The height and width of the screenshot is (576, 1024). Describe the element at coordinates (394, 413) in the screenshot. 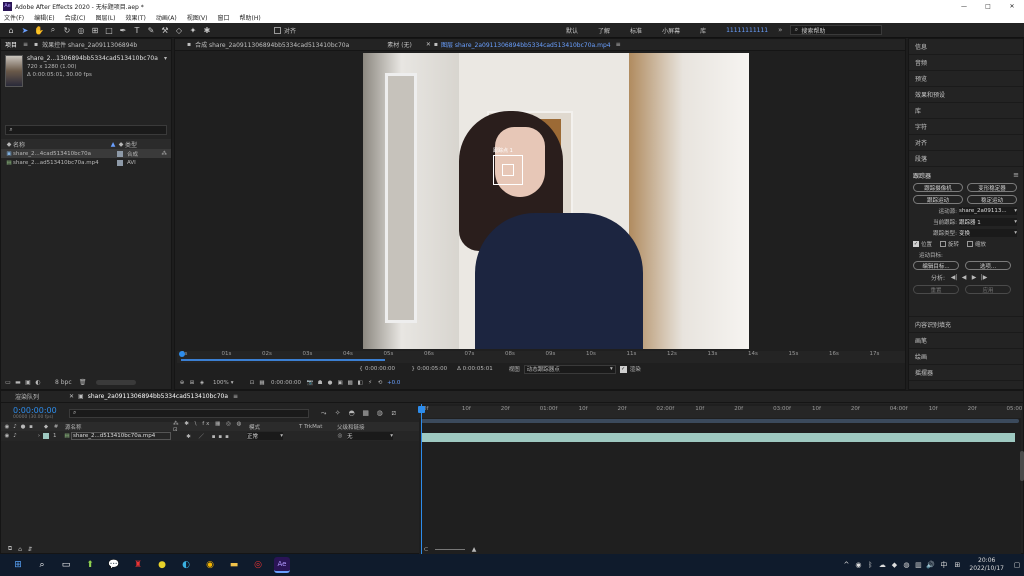

I see `graph-editor-icon: ⧄` at that location.